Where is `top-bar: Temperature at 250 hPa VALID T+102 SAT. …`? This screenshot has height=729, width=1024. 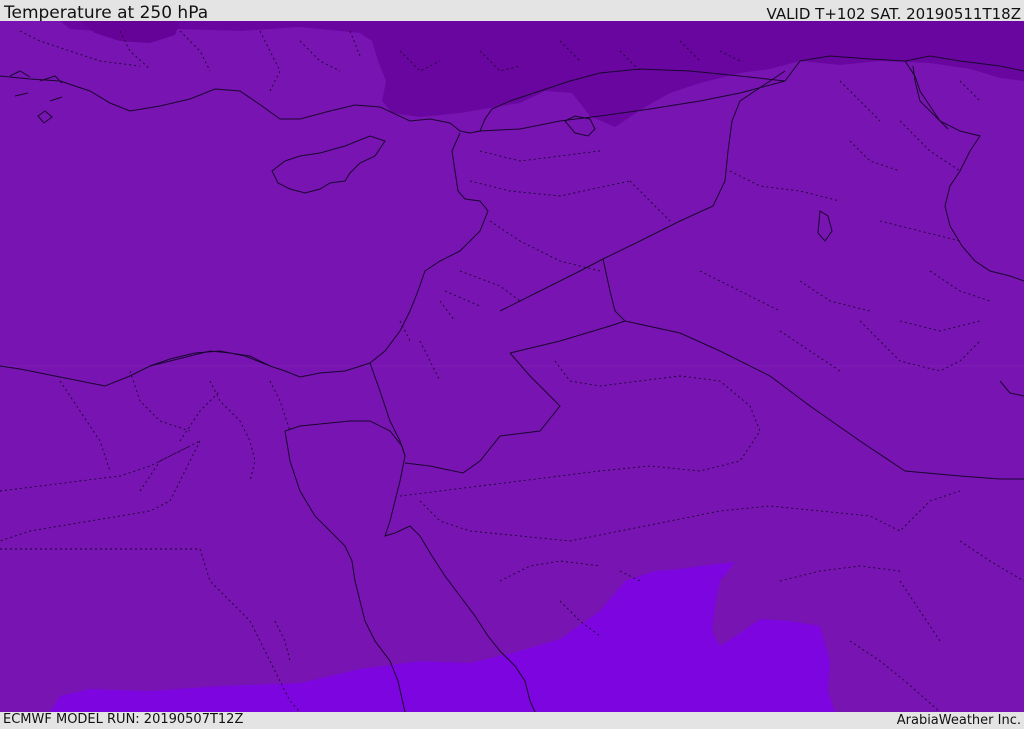
top-bar: Temperature at 250 hPa VALID T+102 SAT. … is located at coordinates (512, 11).